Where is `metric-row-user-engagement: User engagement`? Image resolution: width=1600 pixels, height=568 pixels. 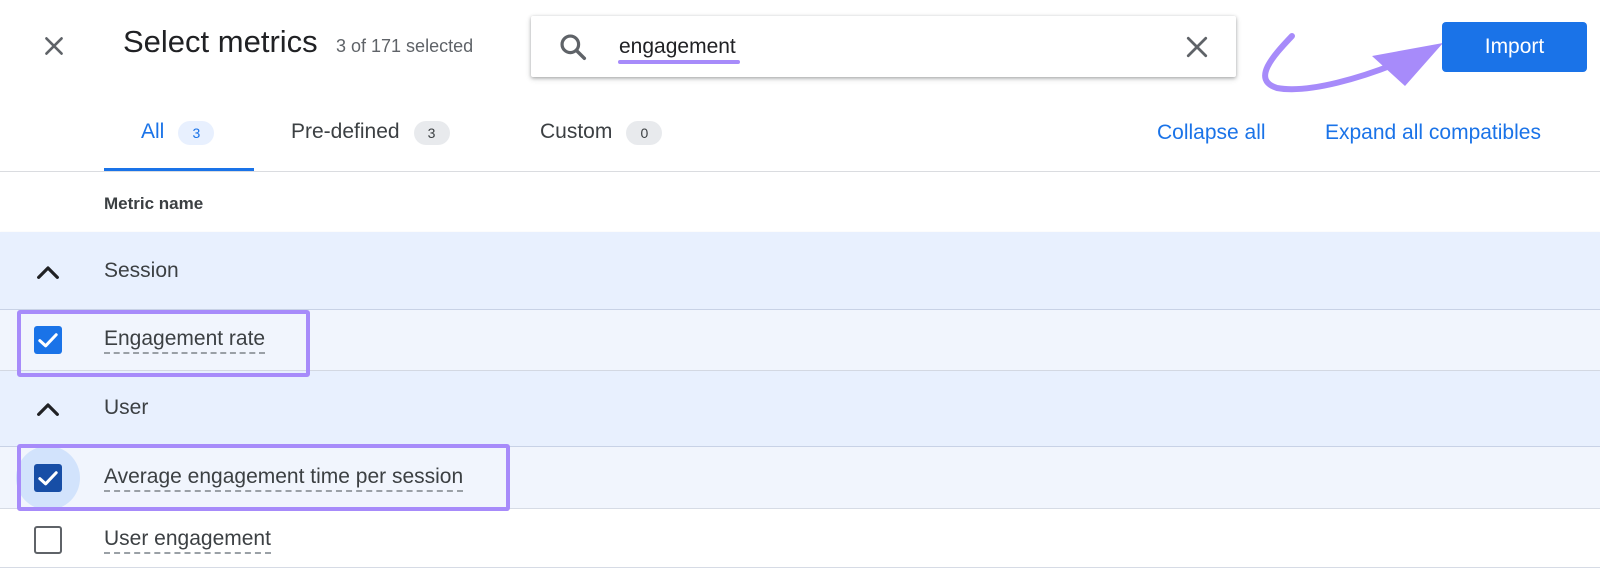 metric-row-user-engagement: User engagement is located at coordinates (800, 538).